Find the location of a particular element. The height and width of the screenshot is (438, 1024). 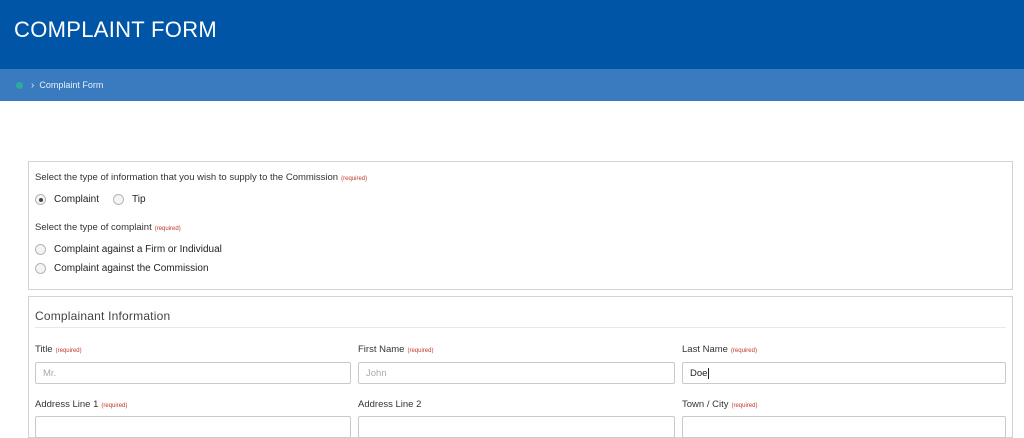

radio-option-tip: Tip is located at coordinates (129, 199).